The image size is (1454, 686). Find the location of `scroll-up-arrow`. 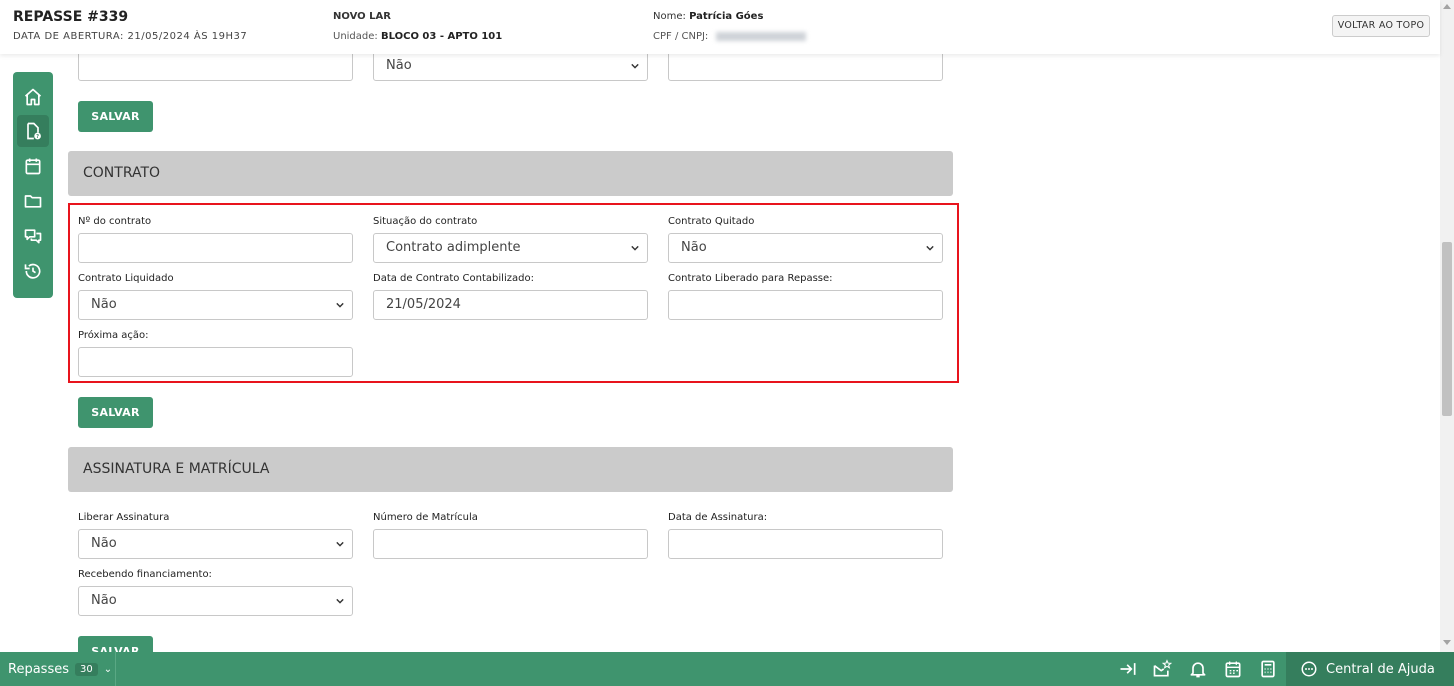

scroll-up-arrow is located at coordinates (1447, 6).